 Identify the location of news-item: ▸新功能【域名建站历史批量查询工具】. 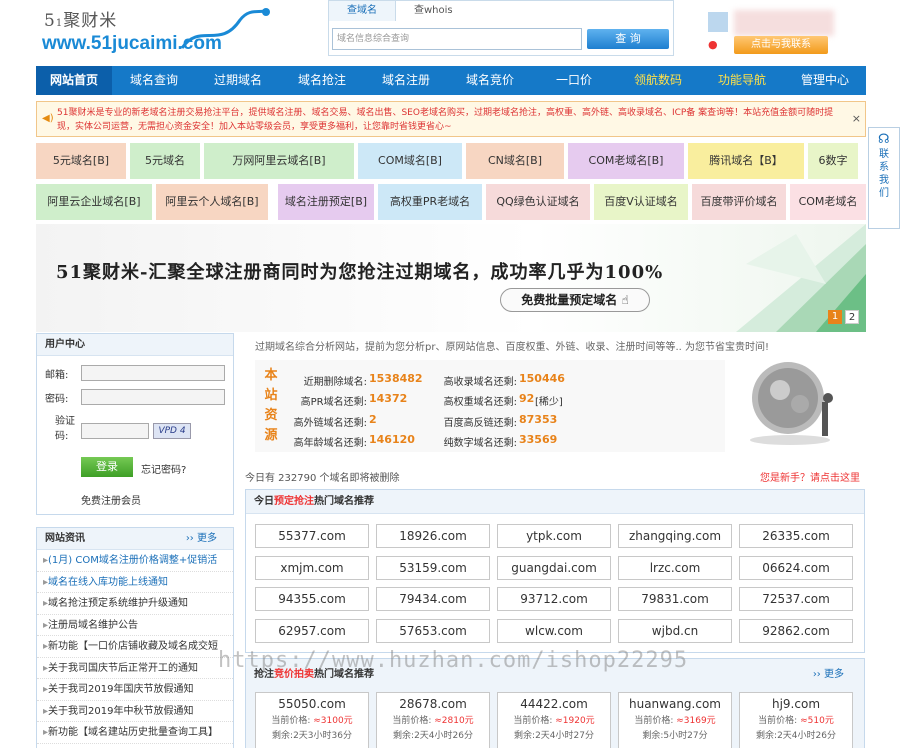
(135, 733).